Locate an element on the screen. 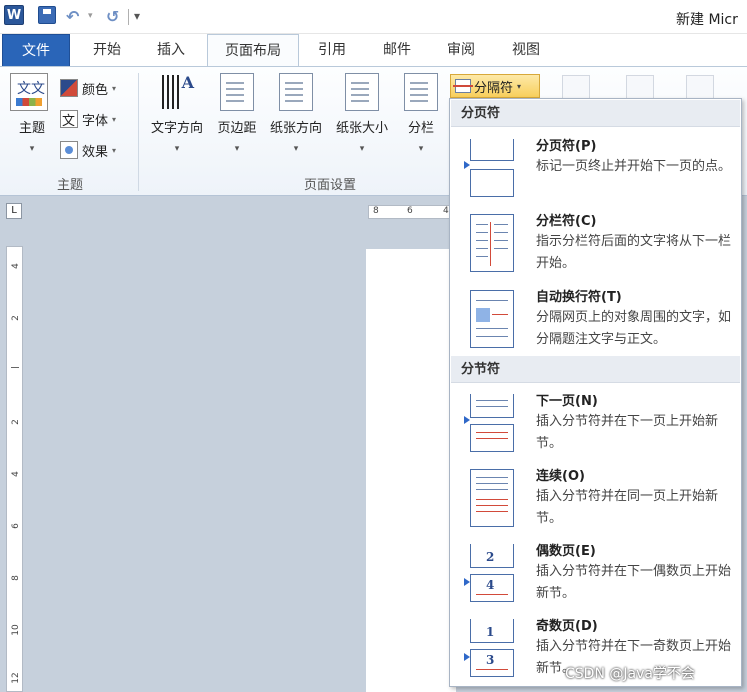 The height and width of the screenshot is (692, 747). tab-insert: 插入 is located at coordinates (171, 50).